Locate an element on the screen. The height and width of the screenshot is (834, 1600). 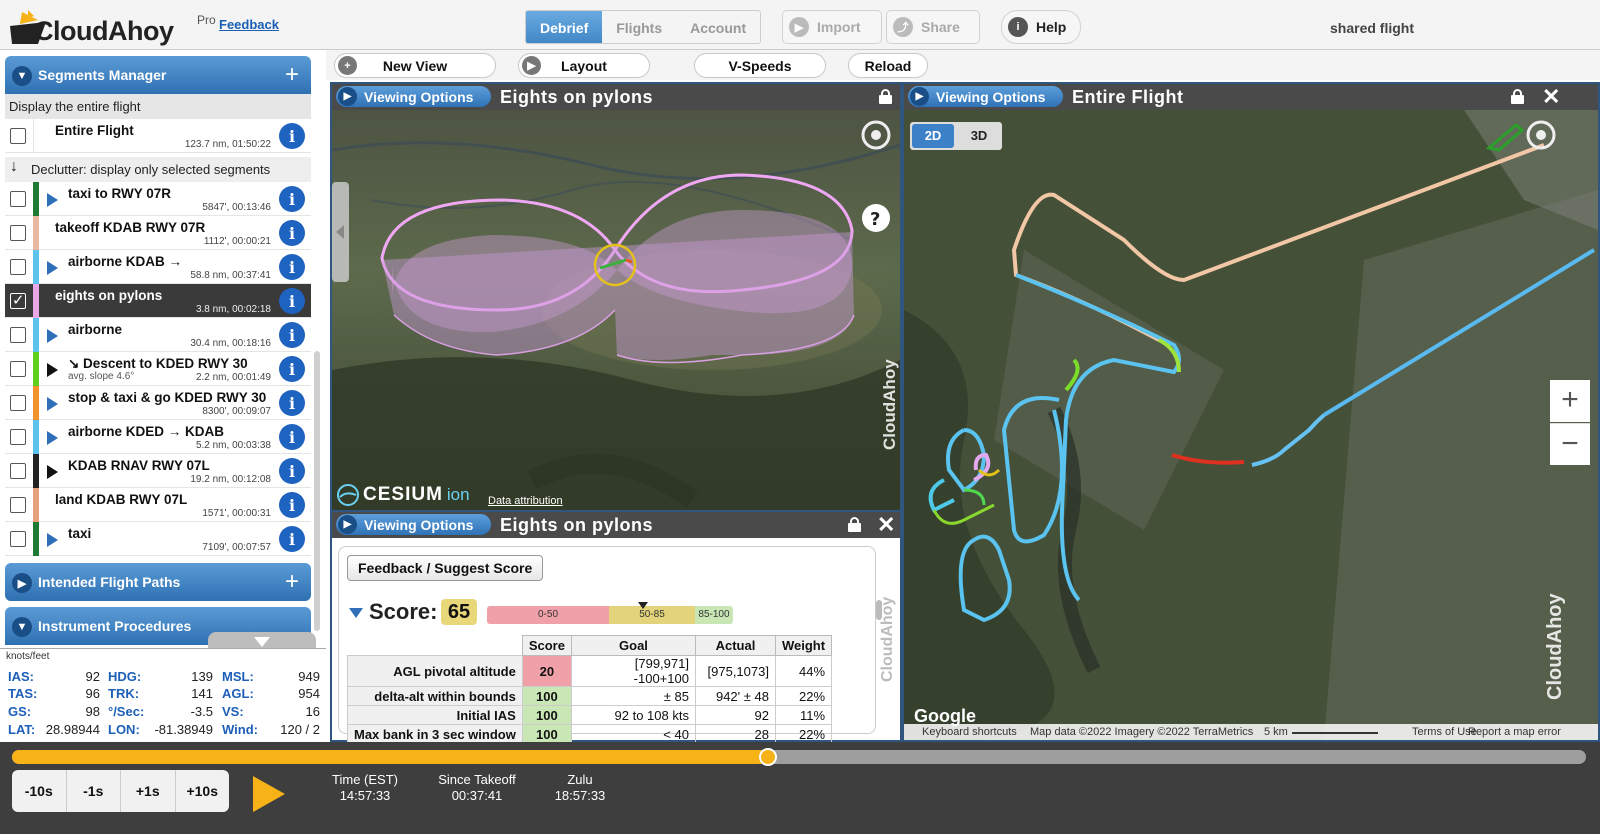
segment-row: KDAB RNAV RWY 07L 19.2 nm, 00:12:08 i is located at coordinates (158, 471).